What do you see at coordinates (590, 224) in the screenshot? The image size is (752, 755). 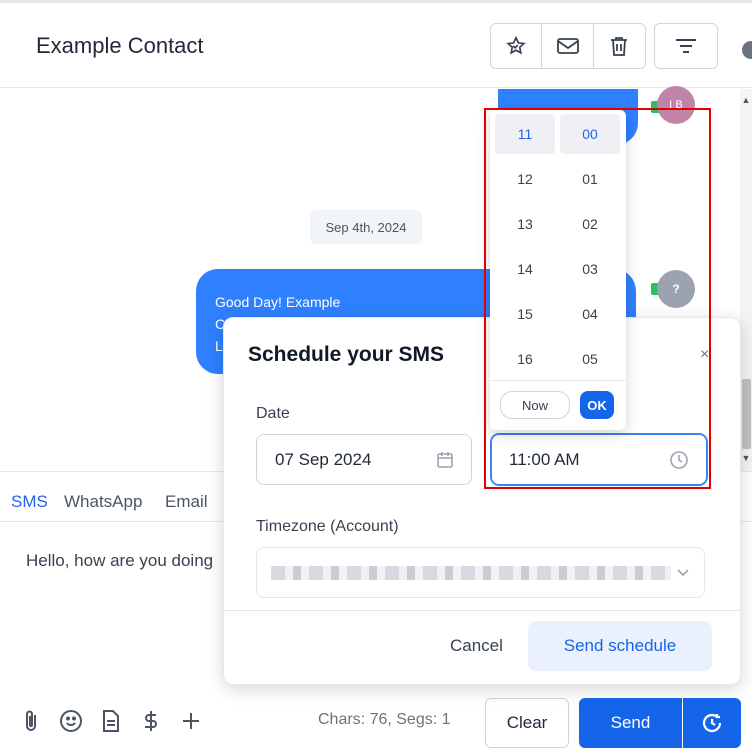 I see `minute-option: 02` at bounding box center [590, 224].